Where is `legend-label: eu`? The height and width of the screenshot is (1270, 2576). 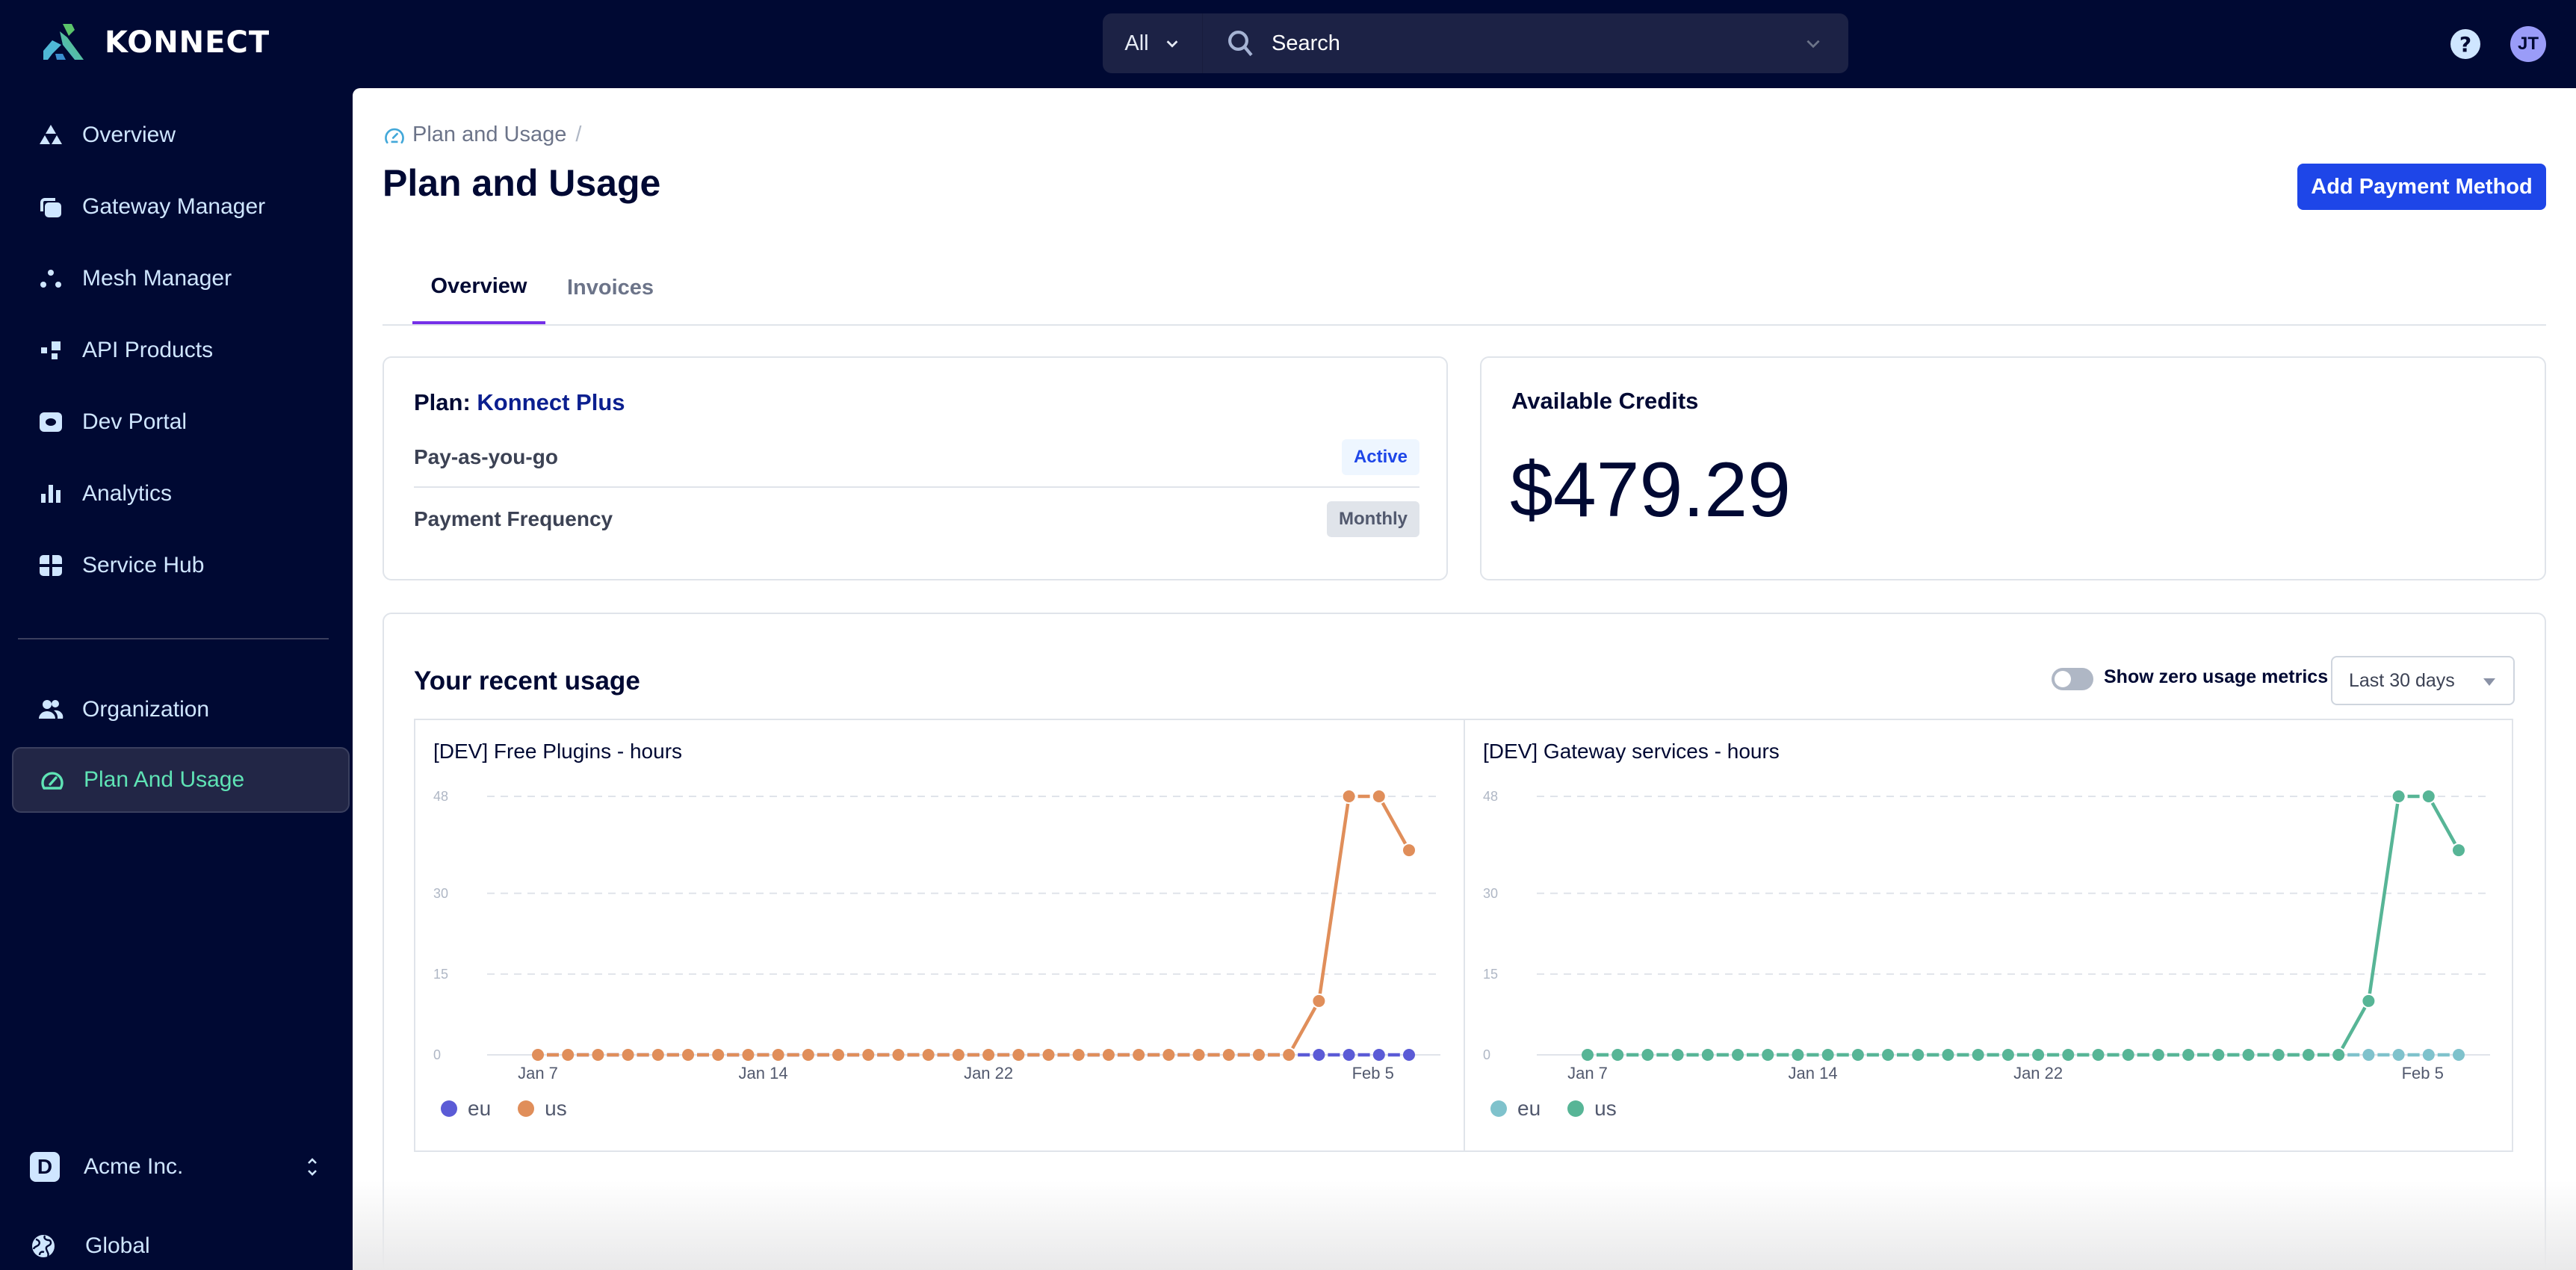 legend-label: eu is located at coordinates (480, 1108).